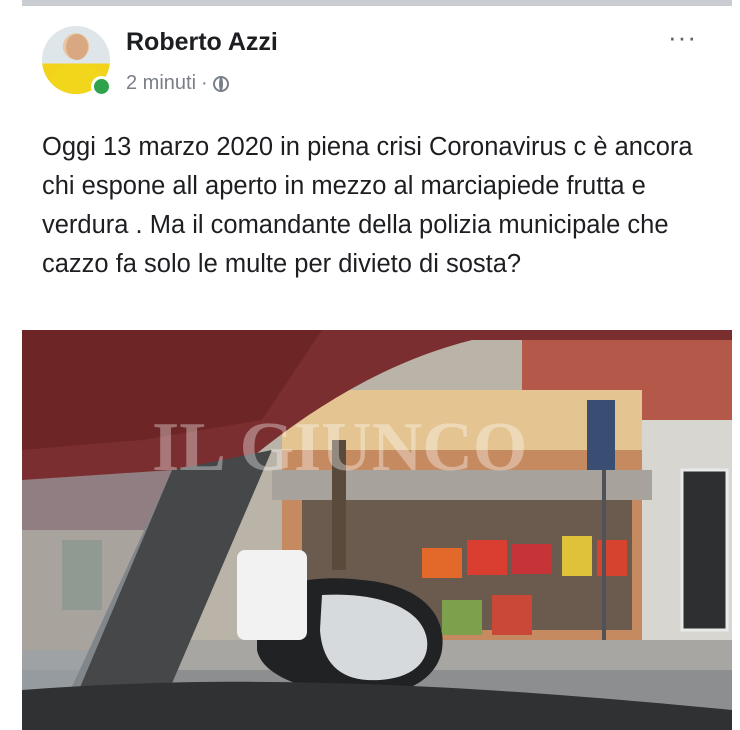 The image size is (740, 730). What do you see at coordinates (161, 83) in the screenshot?
I see `post-timestamp: 2 minuti` at bounding box center [161, 83].